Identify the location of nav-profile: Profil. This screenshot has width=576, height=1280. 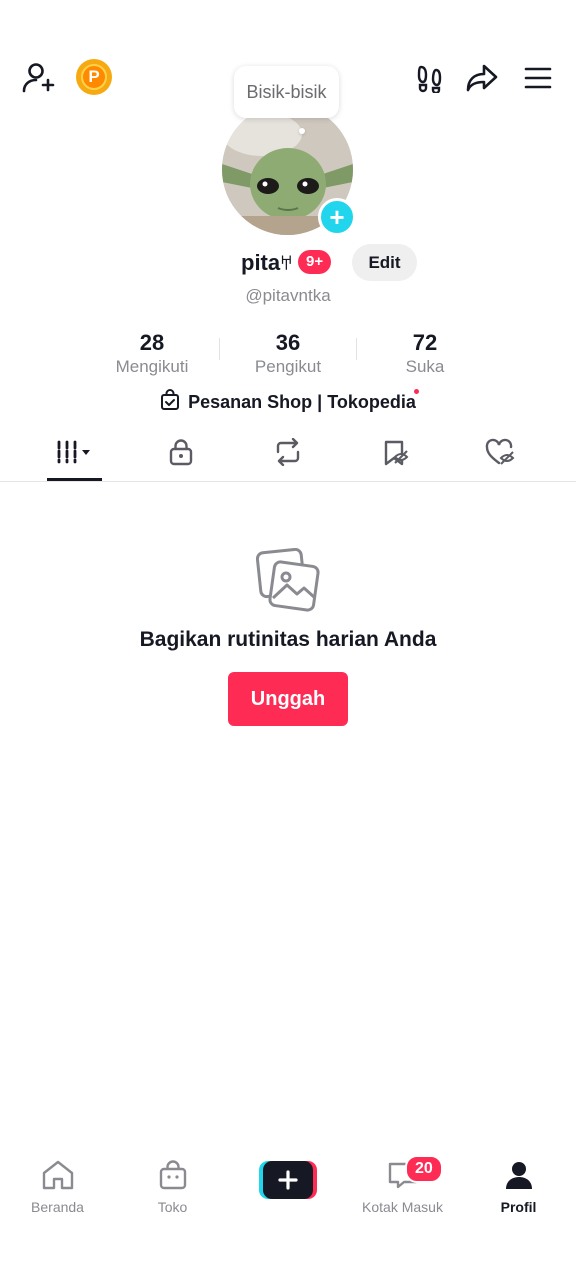
(518, 1190).